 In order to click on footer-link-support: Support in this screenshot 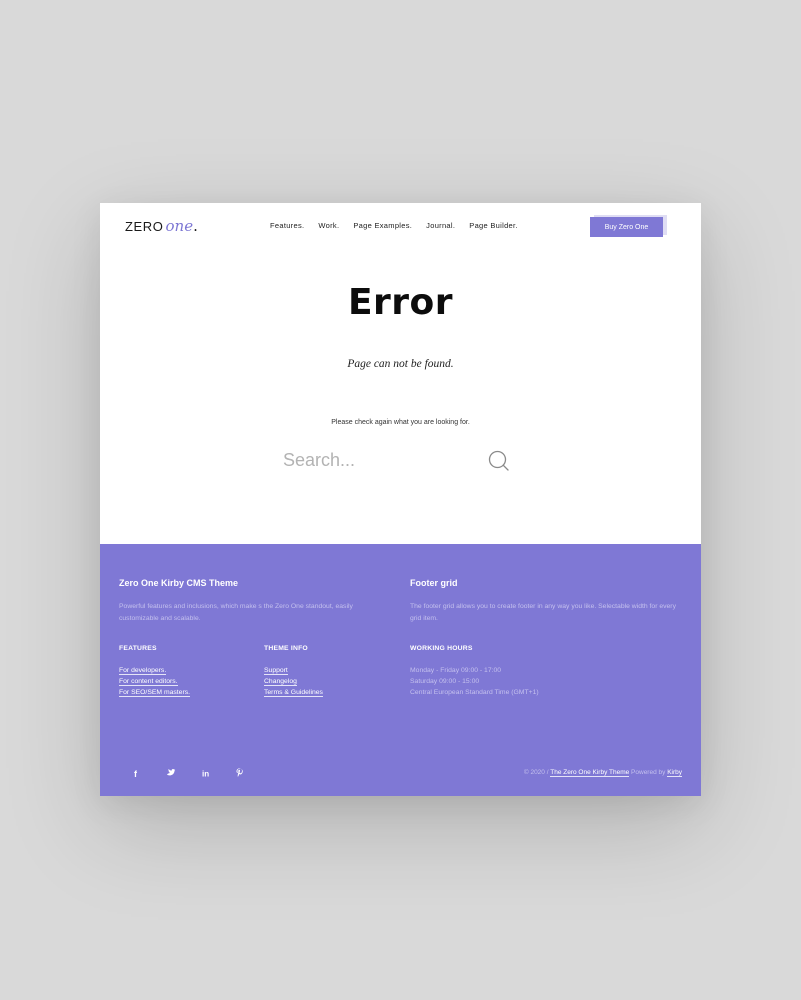, I will do `click(276, 671)`.